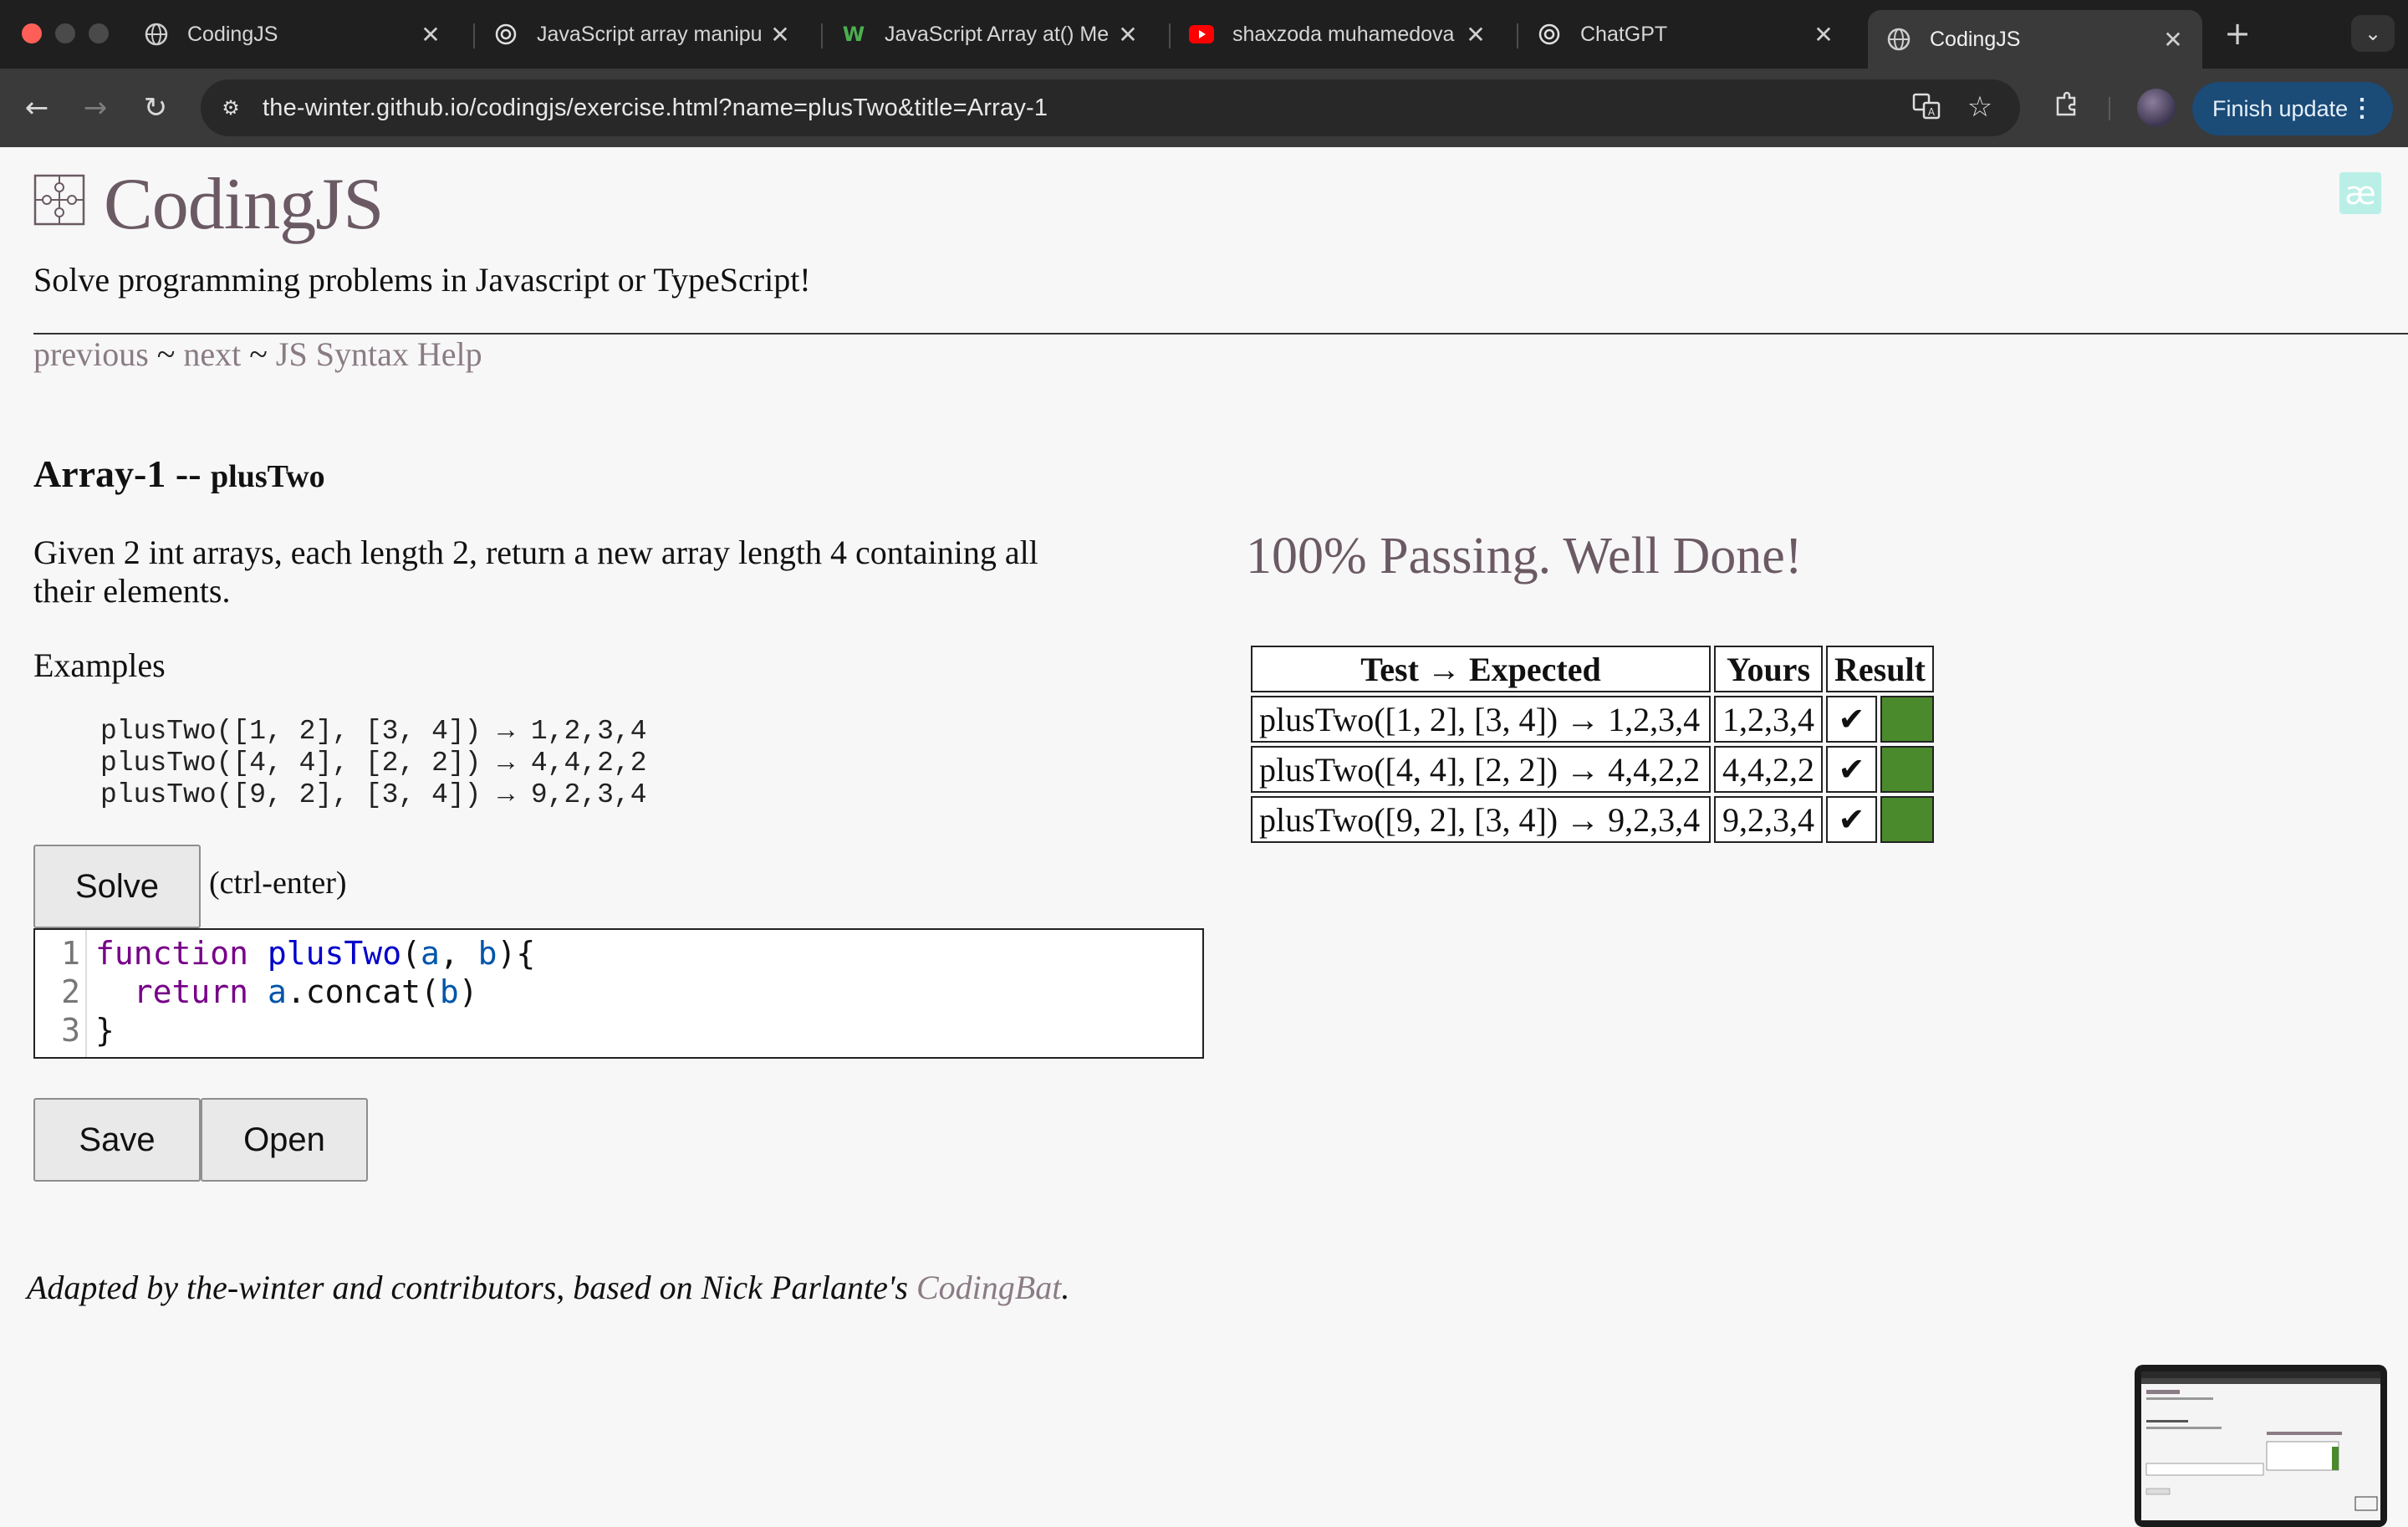 This screenshot has height=1527, width=2408. Describe the element at coordinates (854, 34) in the screenshot. I see `w3schools-icon: W` at that location.